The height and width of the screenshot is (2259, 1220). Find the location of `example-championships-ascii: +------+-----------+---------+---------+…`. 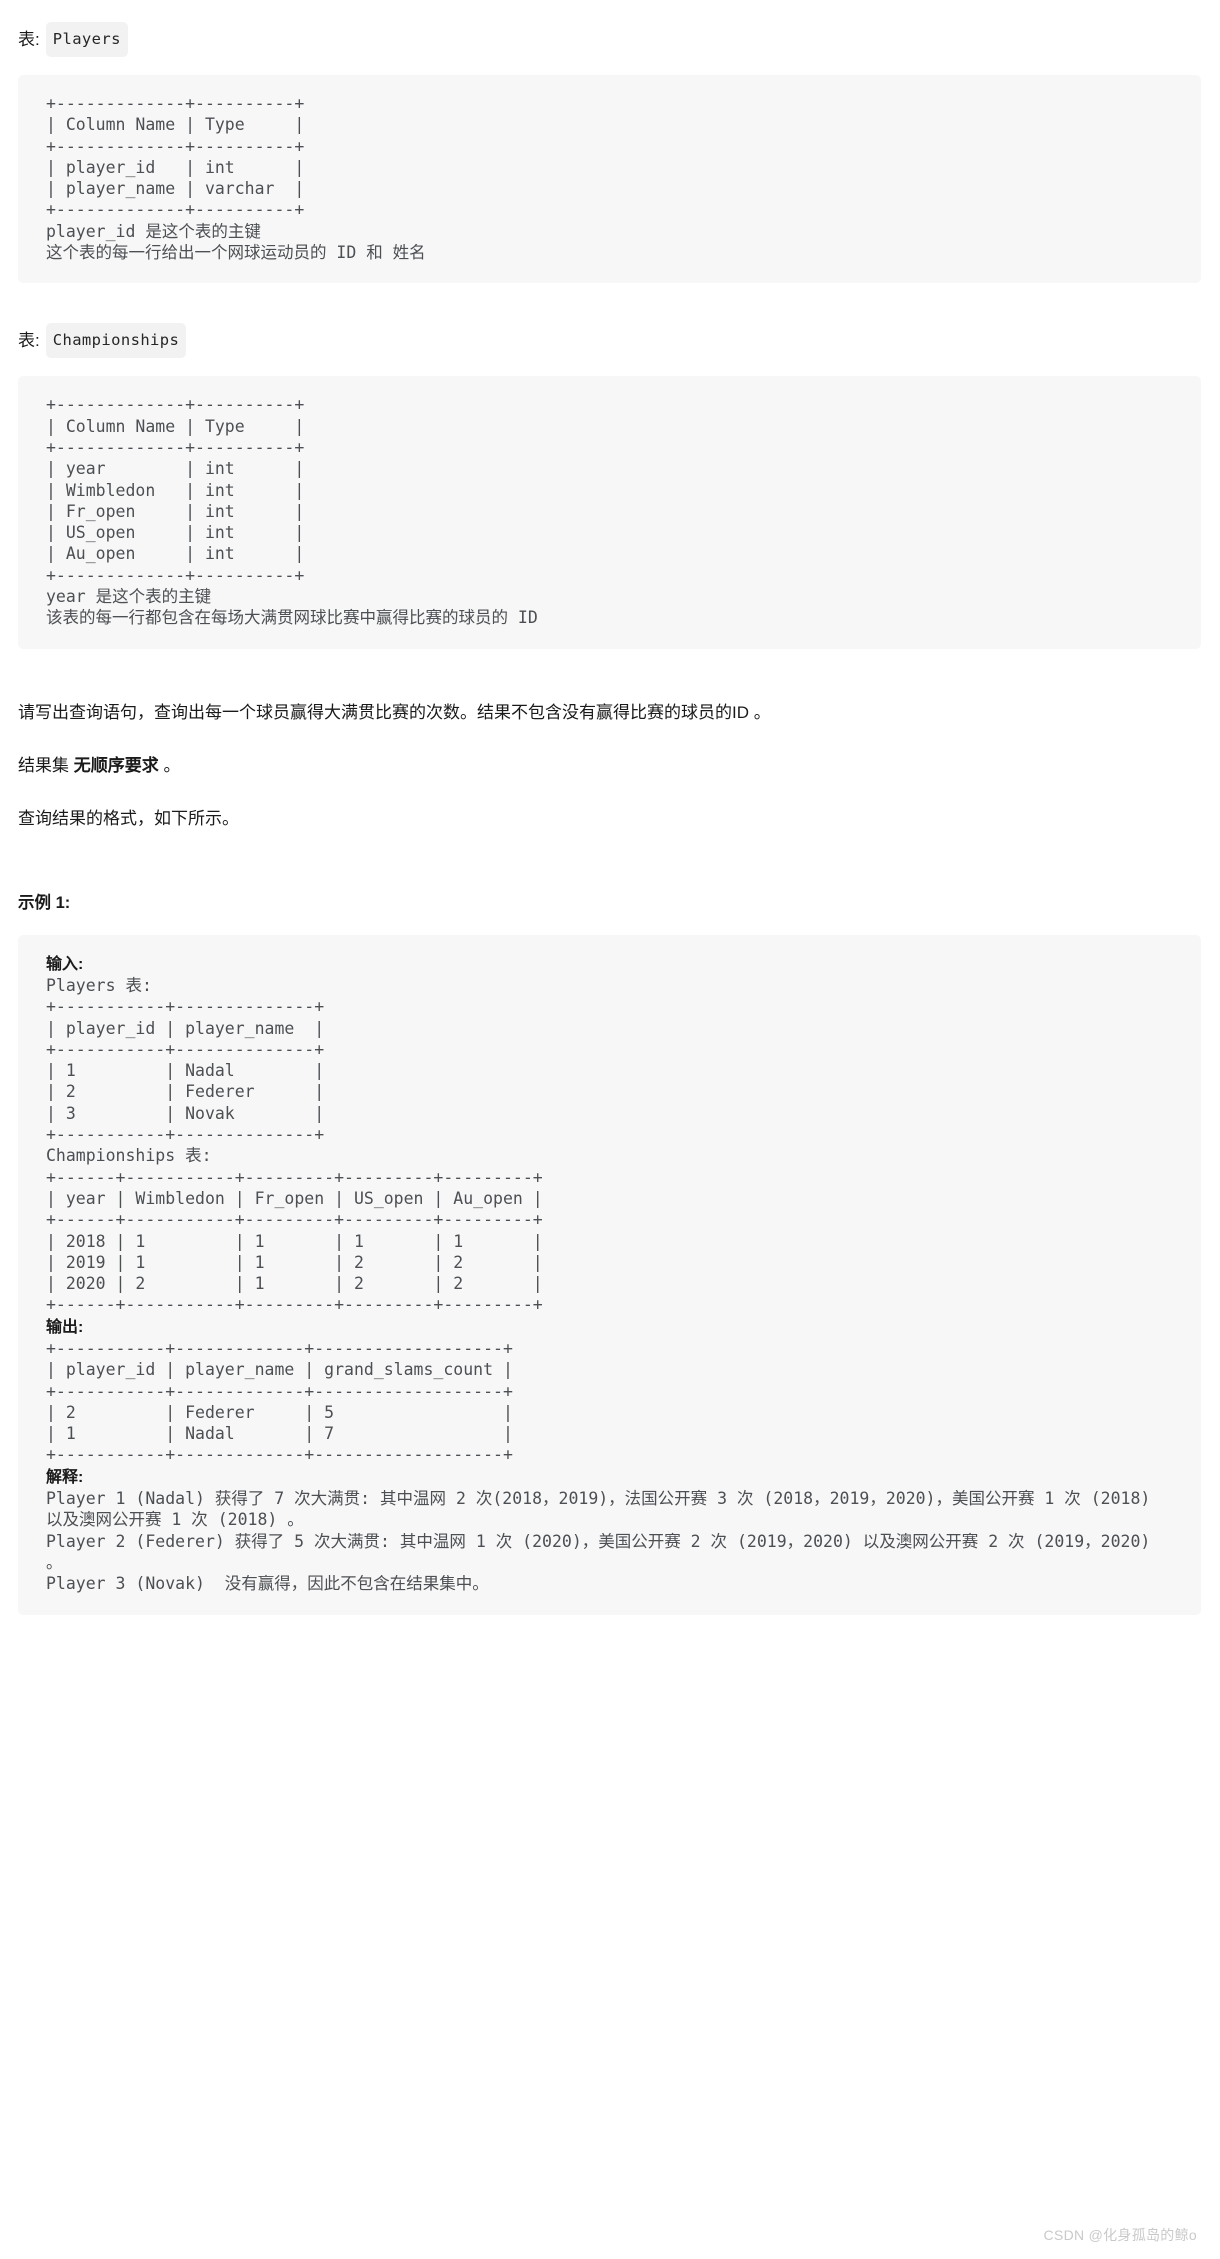

example-championships-ascii: +------+-----------+---------+---------+… is located at coordinates (294, 1241).